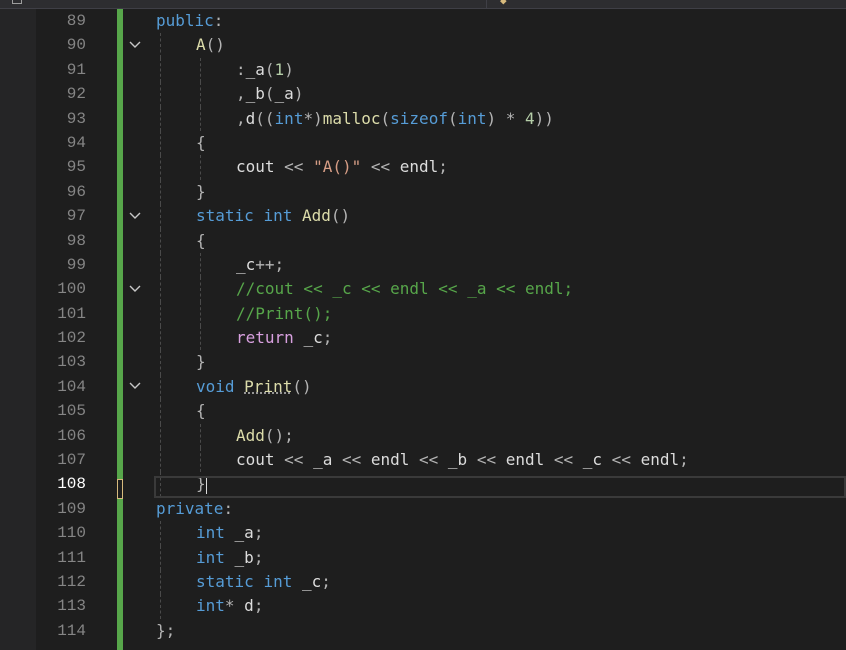 The height and width of the screenshot is (650, 846). I want to click on code-token: "A()", so click(337, 167).